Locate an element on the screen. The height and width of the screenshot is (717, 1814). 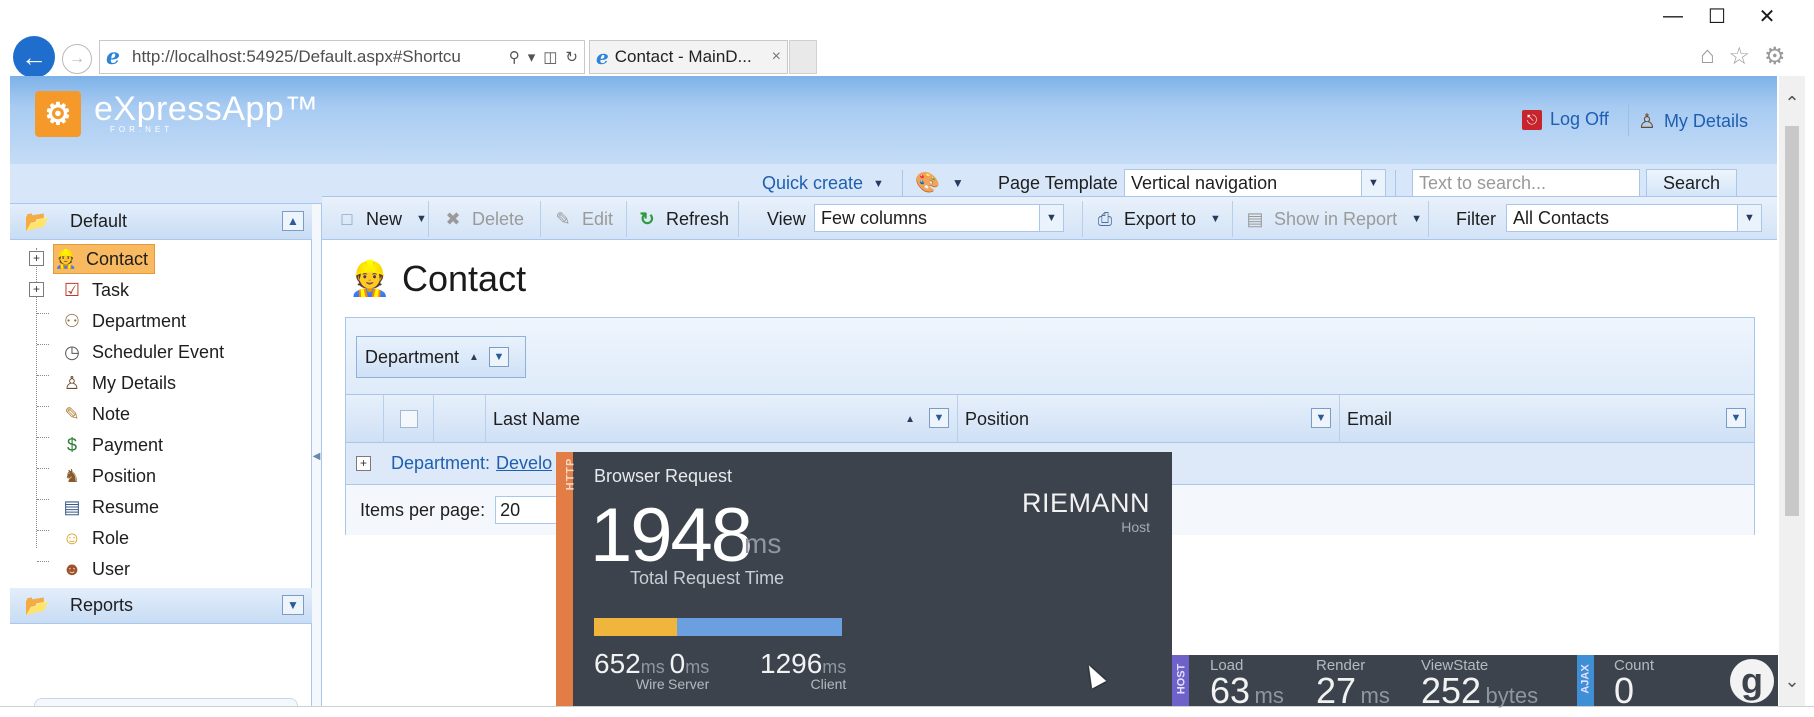
nav-item-my-details: ♙ My Details is located at coordinates (118, 383).